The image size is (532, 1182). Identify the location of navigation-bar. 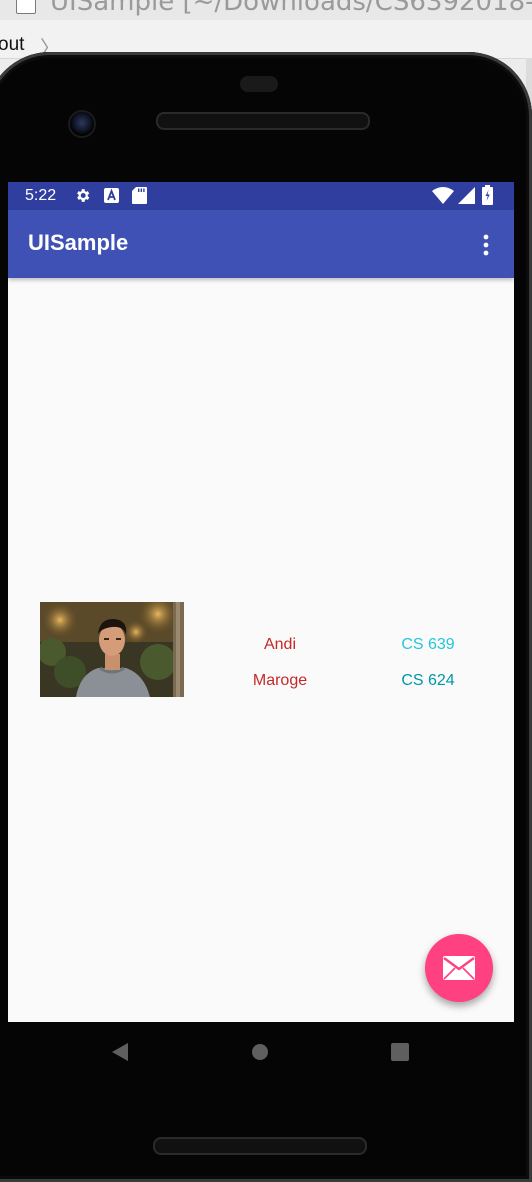
(266, 1052).